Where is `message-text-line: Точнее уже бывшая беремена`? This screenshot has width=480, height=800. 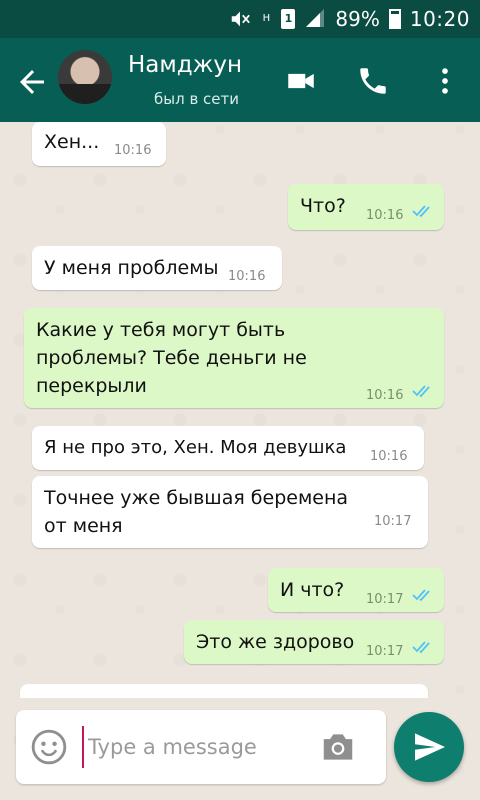
message-text-line: Точнее уже бывшая беремена is located at coordinates (196, 498).